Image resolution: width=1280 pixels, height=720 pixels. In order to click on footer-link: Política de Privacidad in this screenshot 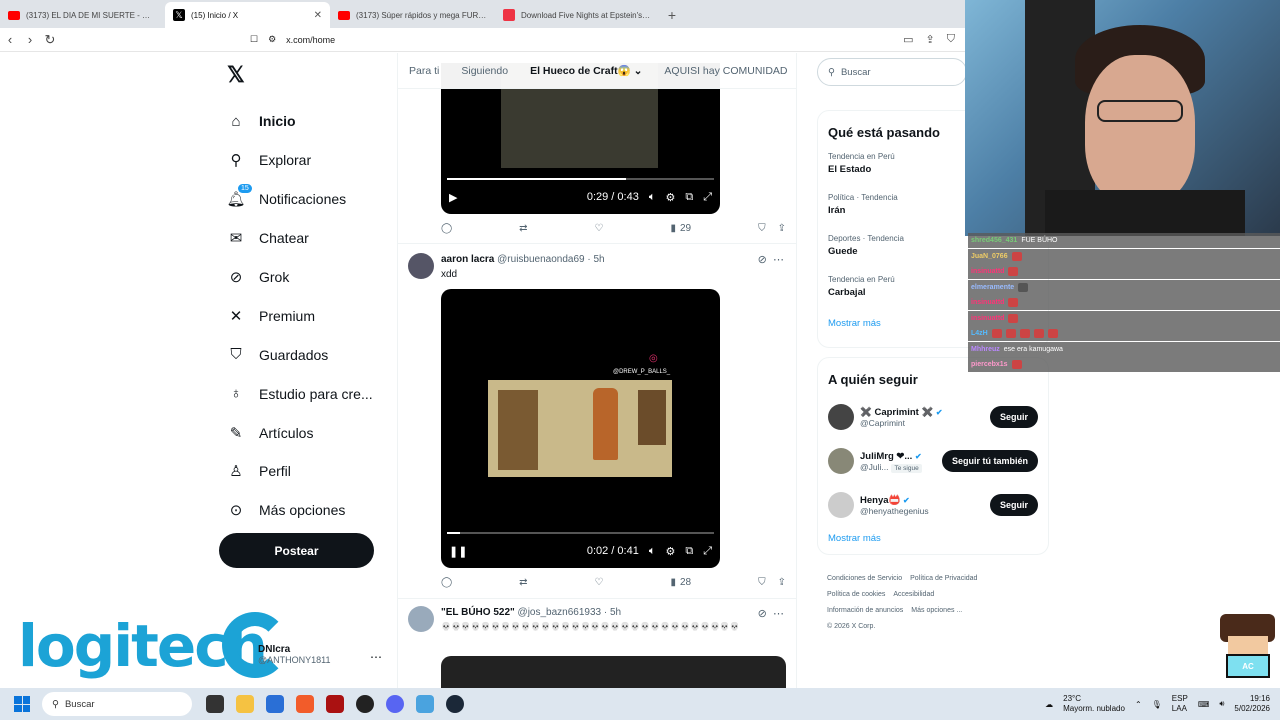, I will do `click(943, 578)`.